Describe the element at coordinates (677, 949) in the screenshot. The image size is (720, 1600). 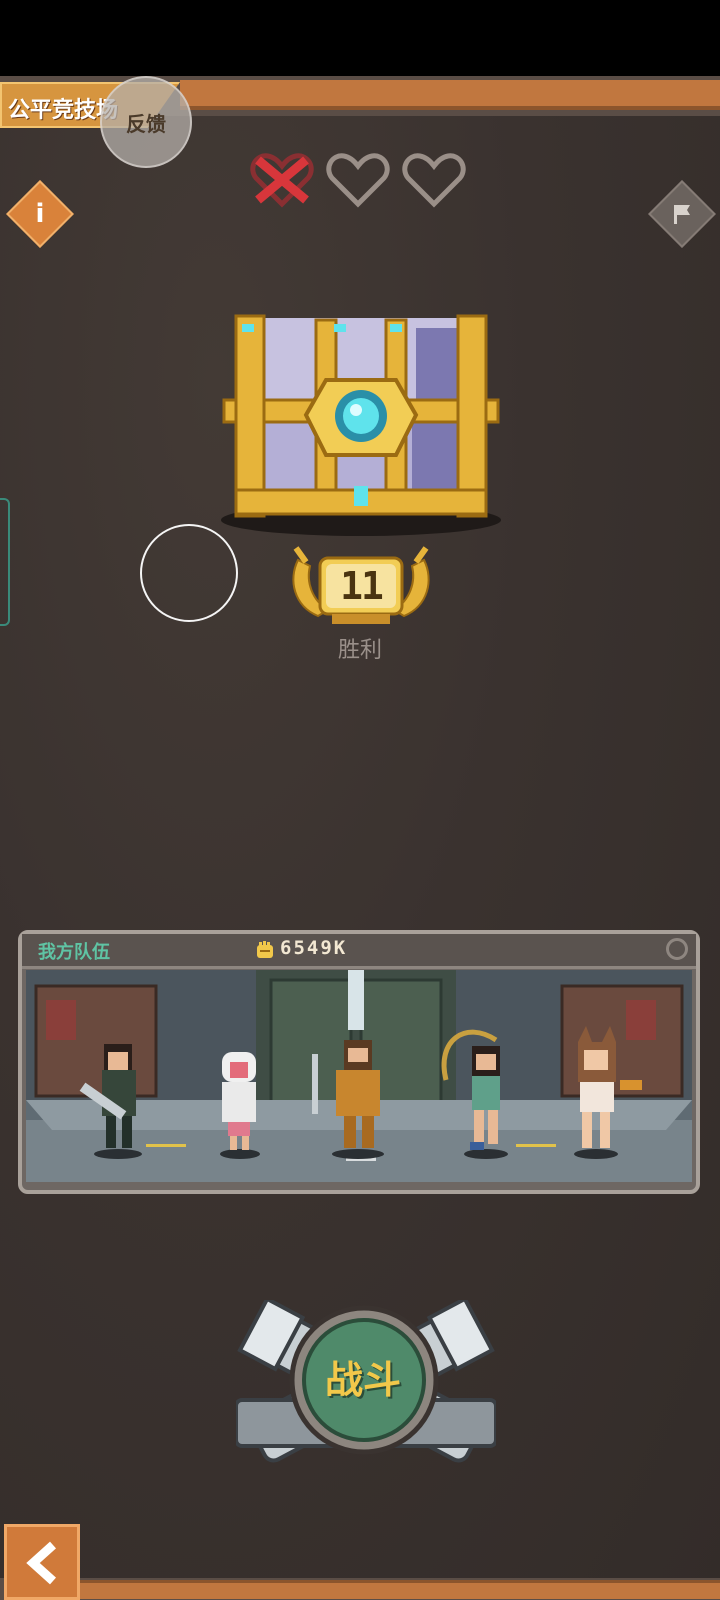
I see `settings-icon` at that location.